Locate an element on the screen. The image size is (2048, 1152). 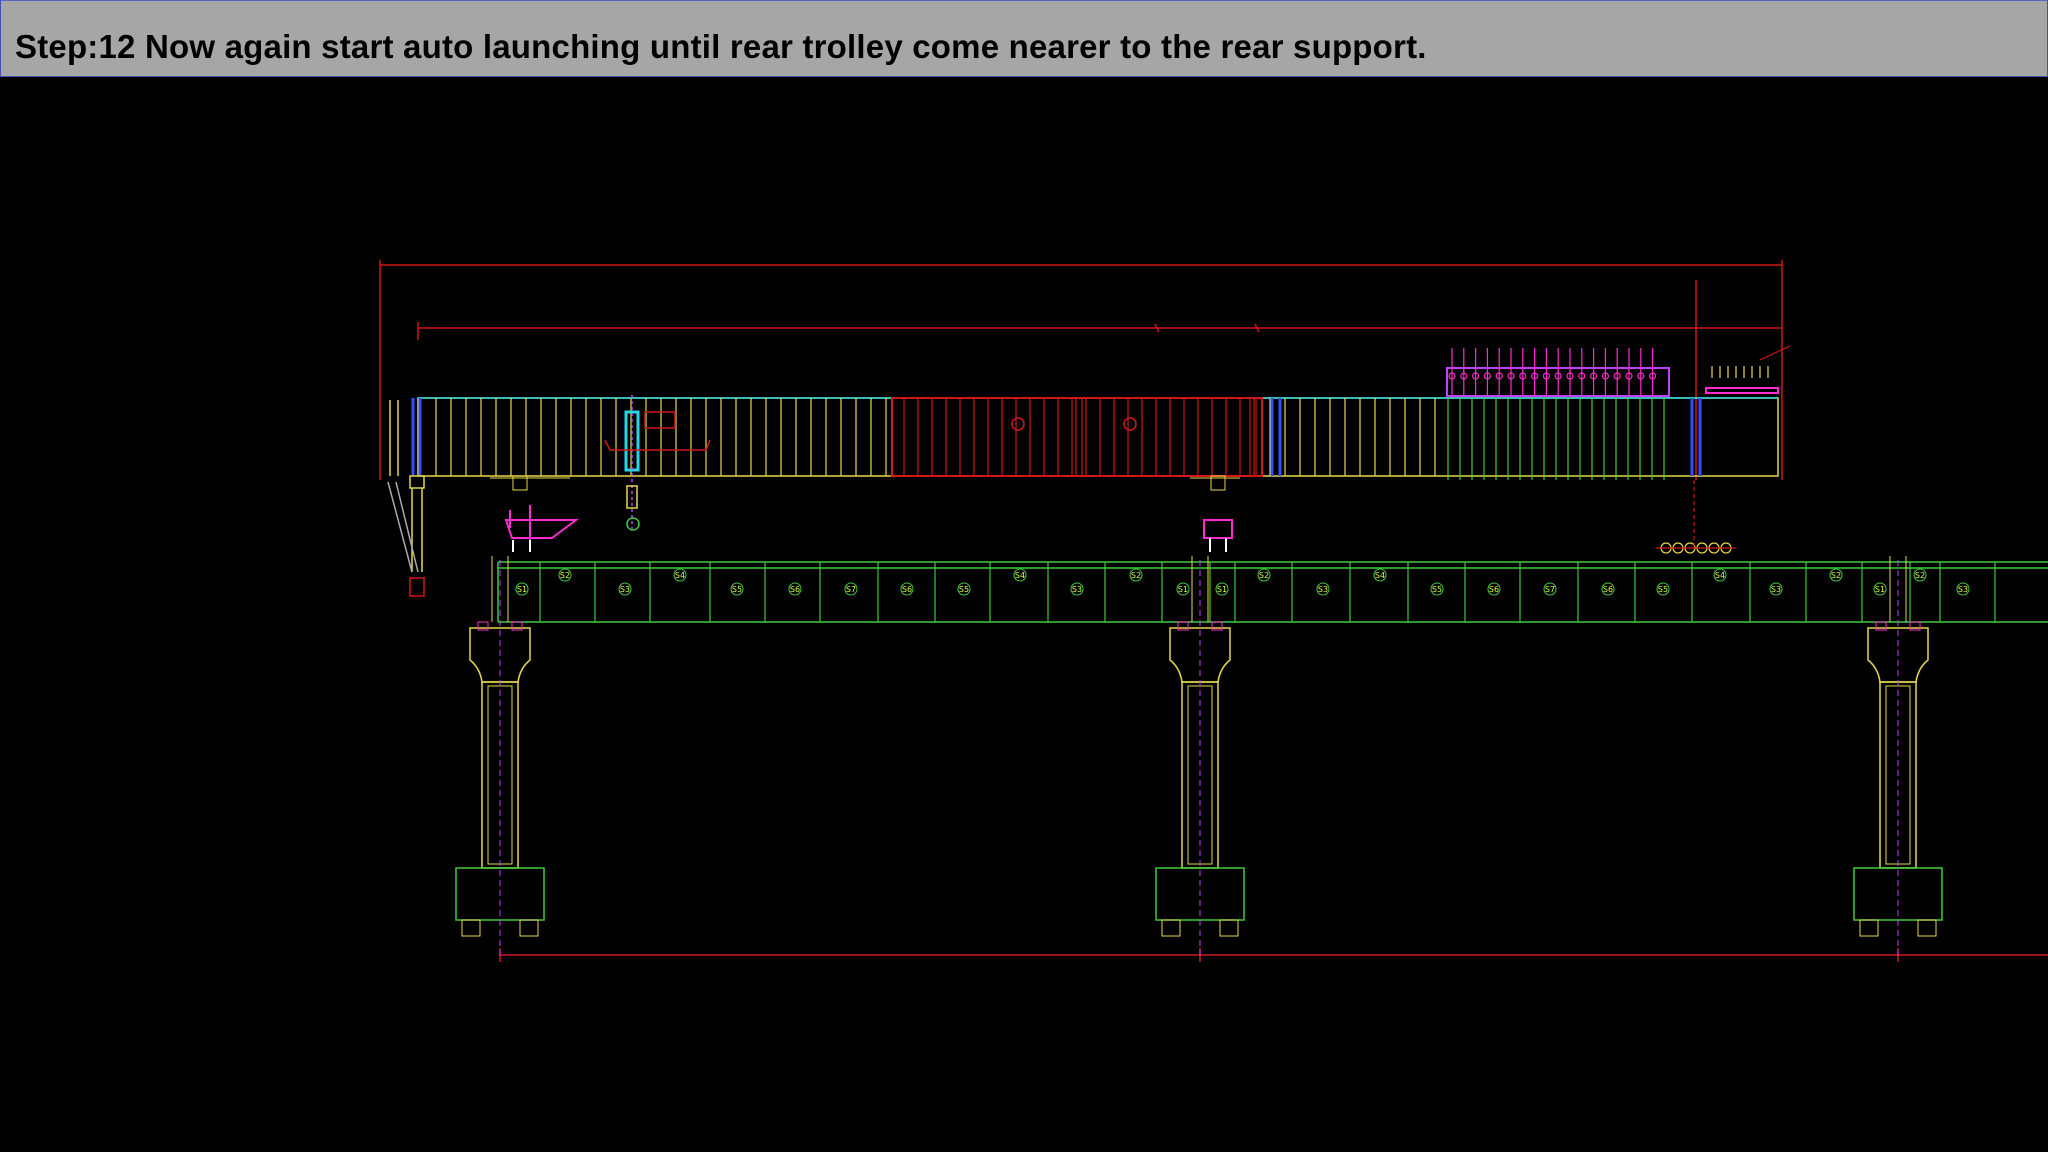
front-trolley is located at coordinates (1215, 513).